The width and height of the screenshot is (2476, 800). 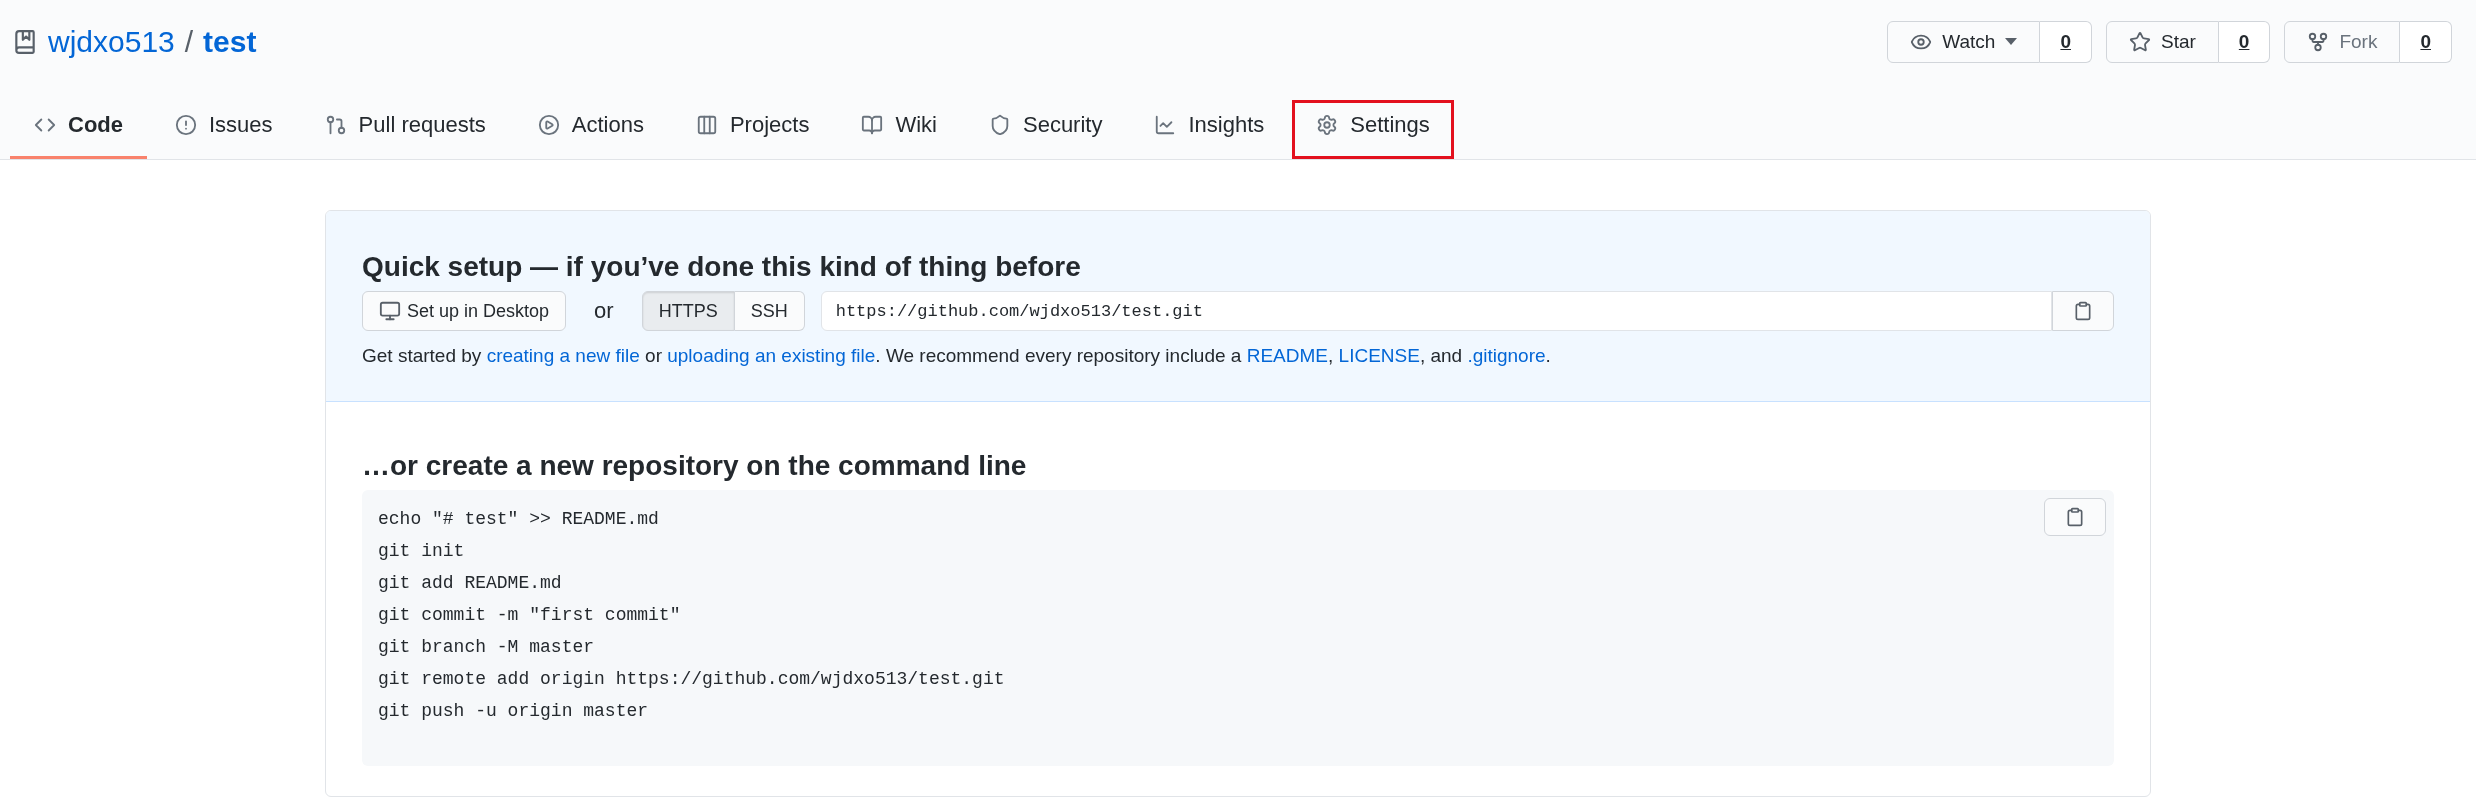 I want to click on nav-tab: Code, so click(x=78, y=129).